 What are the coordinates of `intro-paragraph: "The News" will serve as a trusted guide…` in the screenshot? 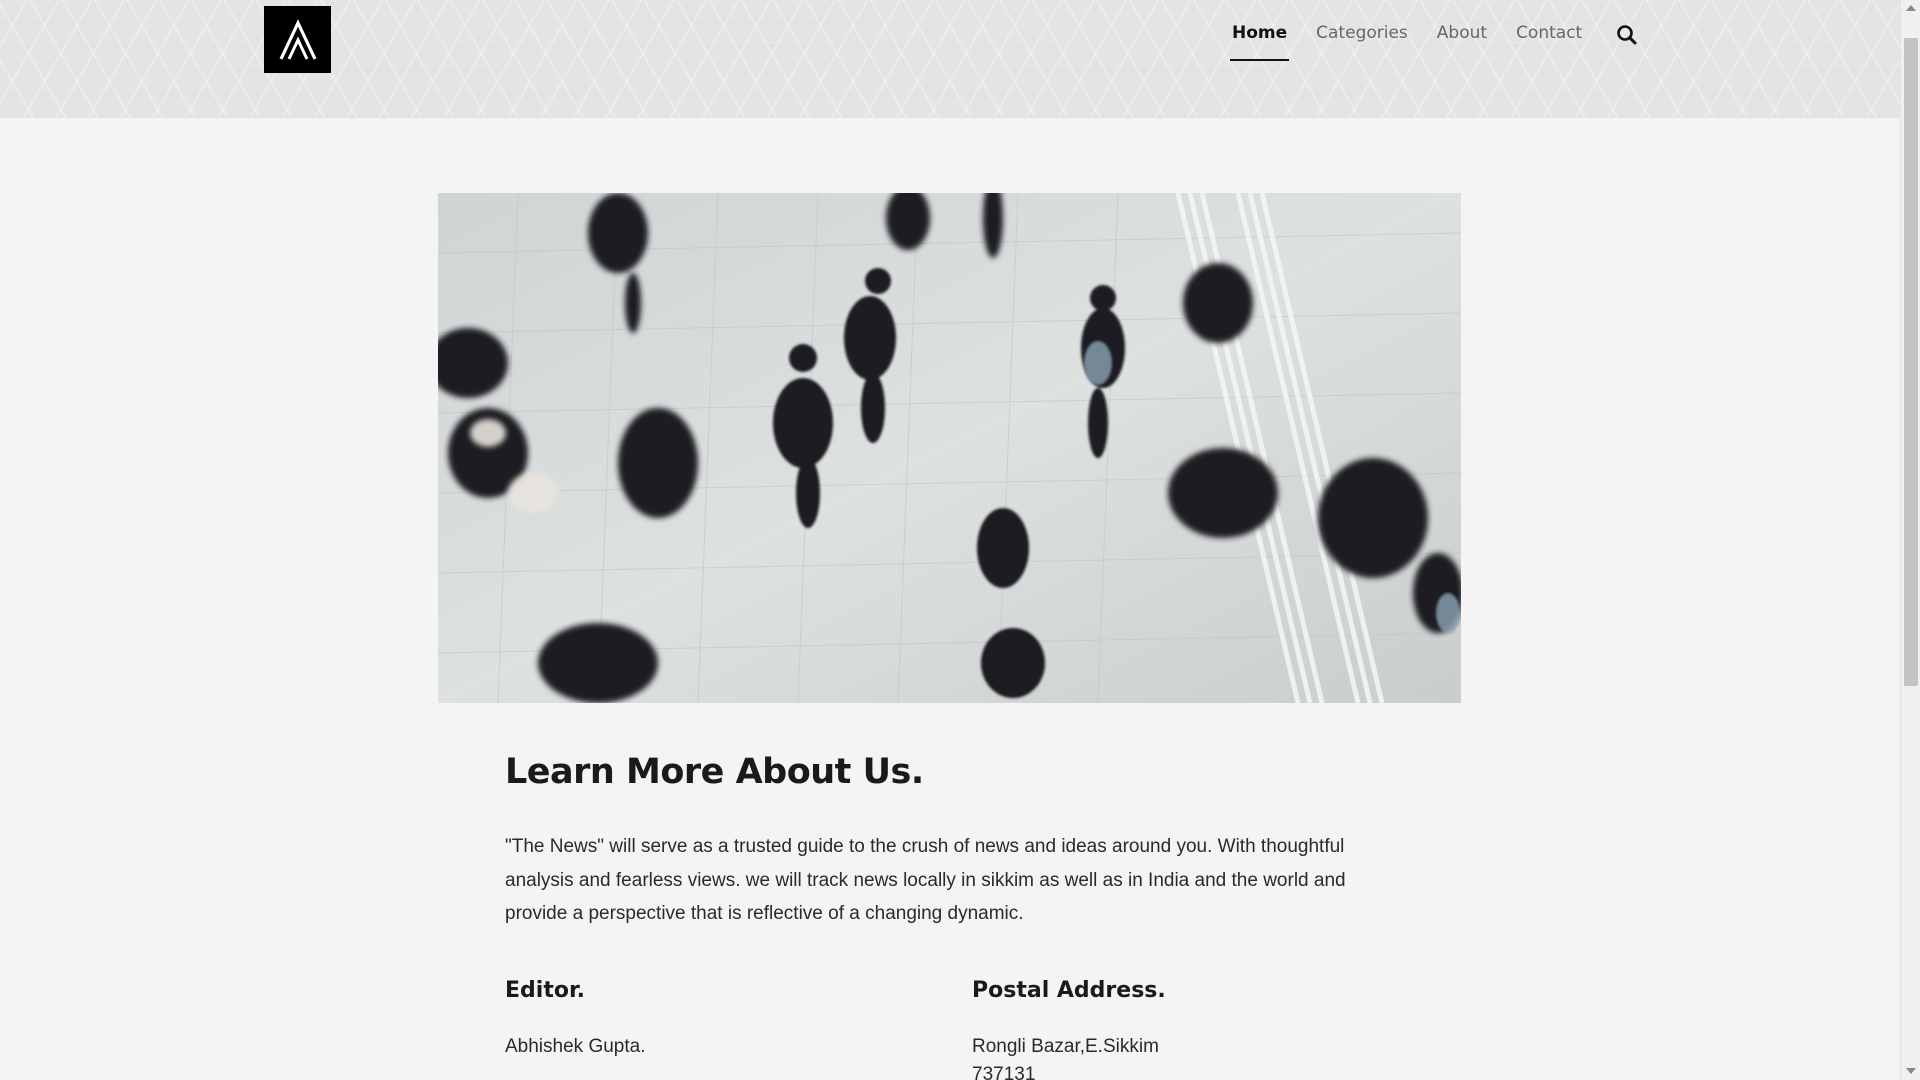 It's located at (925, 880).